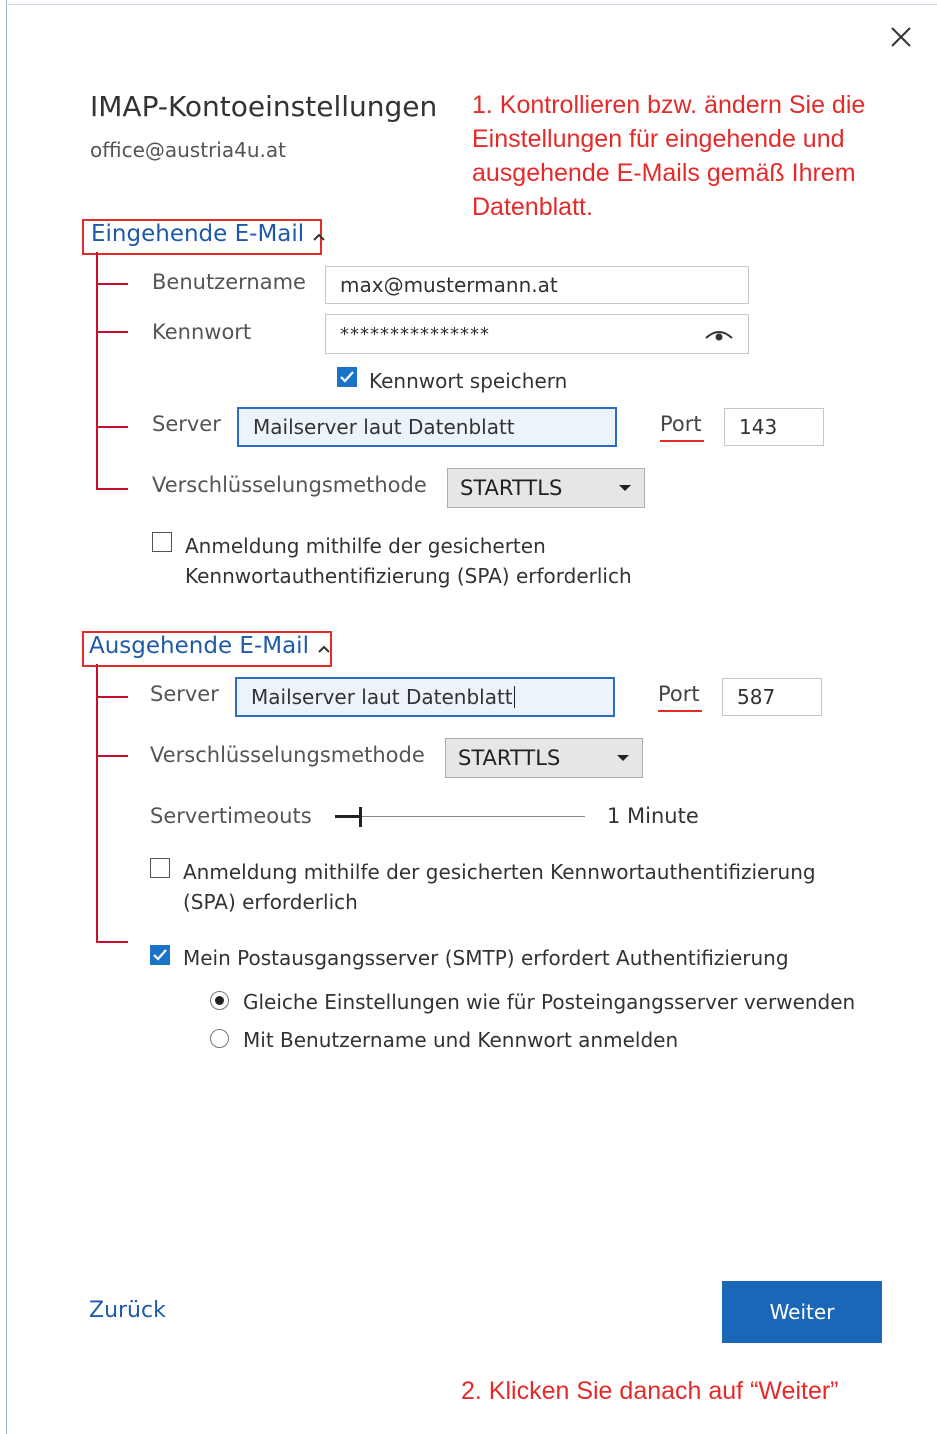 This screenshot has height=1434, width=937. I want to click on incoming-encryption-select: STARTTLS, so click(546, 488).